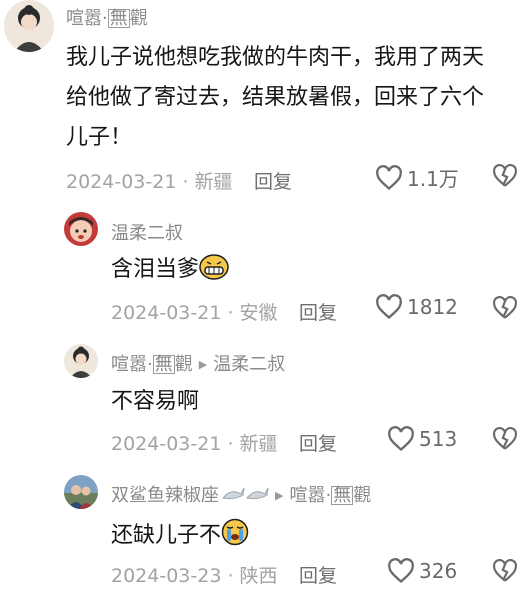 This screenshot has width=527, height=606. What do you see at coordinates (433, 179) in the screenshot?
I see `like-count: 1.1万` at bounding box center [433, 179].